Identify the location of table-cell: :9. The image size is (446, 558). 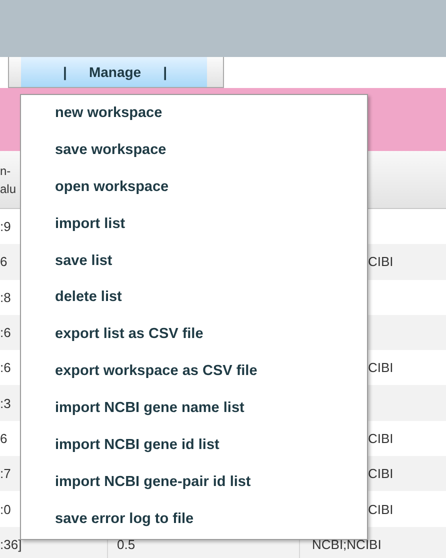
(5, 226).